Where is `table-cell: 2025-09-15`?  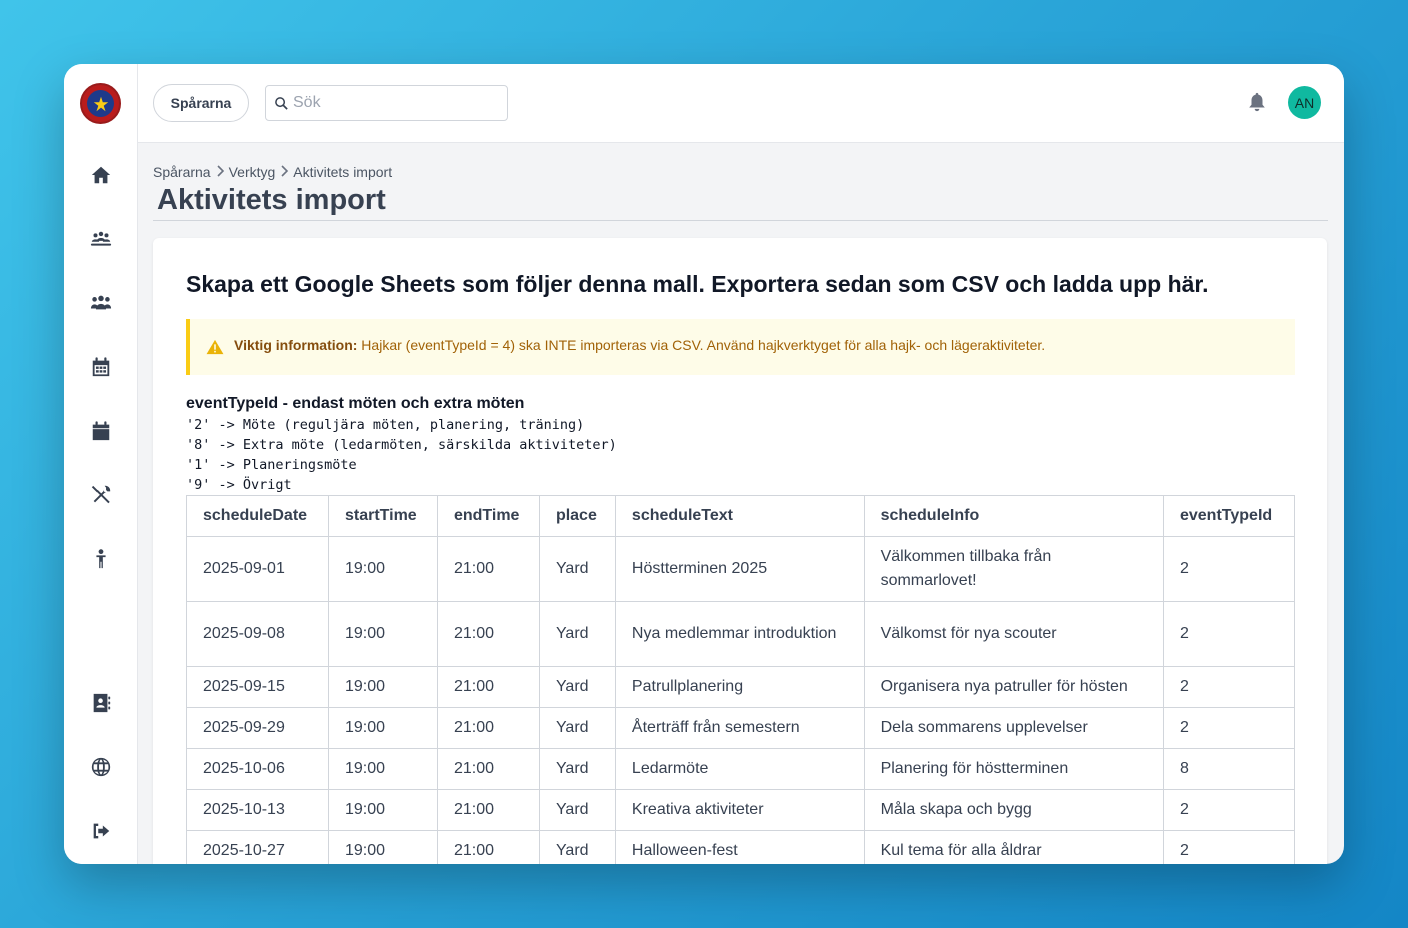 table-cell: 2025-09-15 is located at coordinates (257, 687).